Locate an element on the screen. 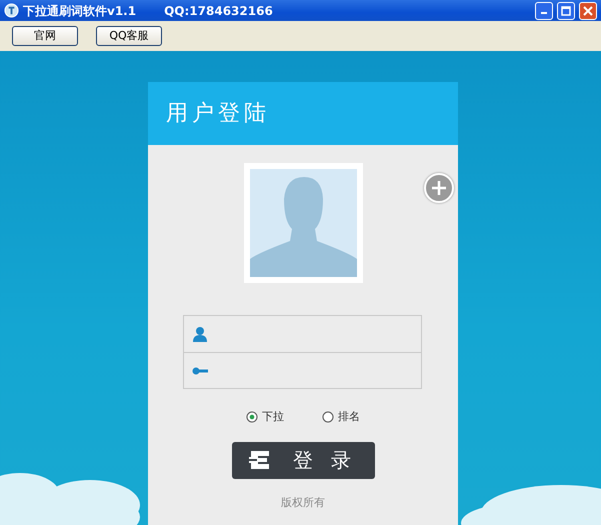 Image resolution: width=601 pixels, height=525 pixels. login-heading: 用户登陆 is located at coordinates (303, 113).